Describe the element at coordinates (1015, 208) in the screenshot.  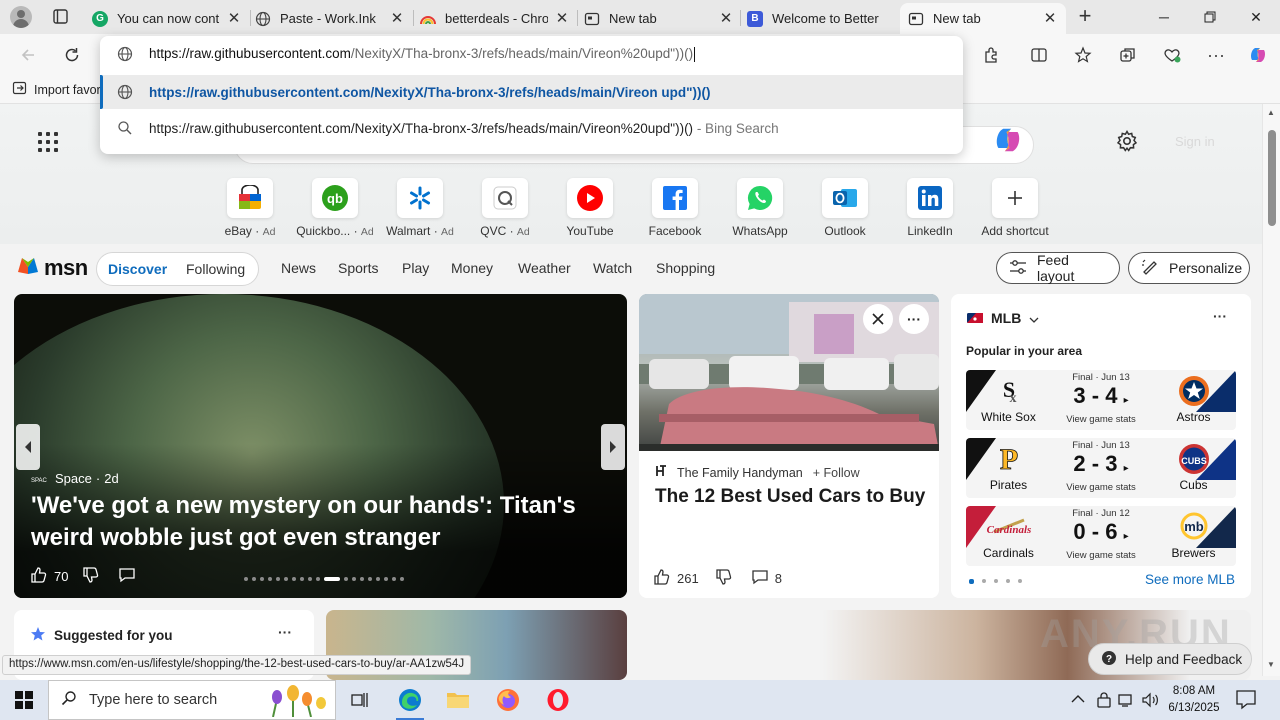
I see `add-shortcut-button: Add shortcut` at that location.